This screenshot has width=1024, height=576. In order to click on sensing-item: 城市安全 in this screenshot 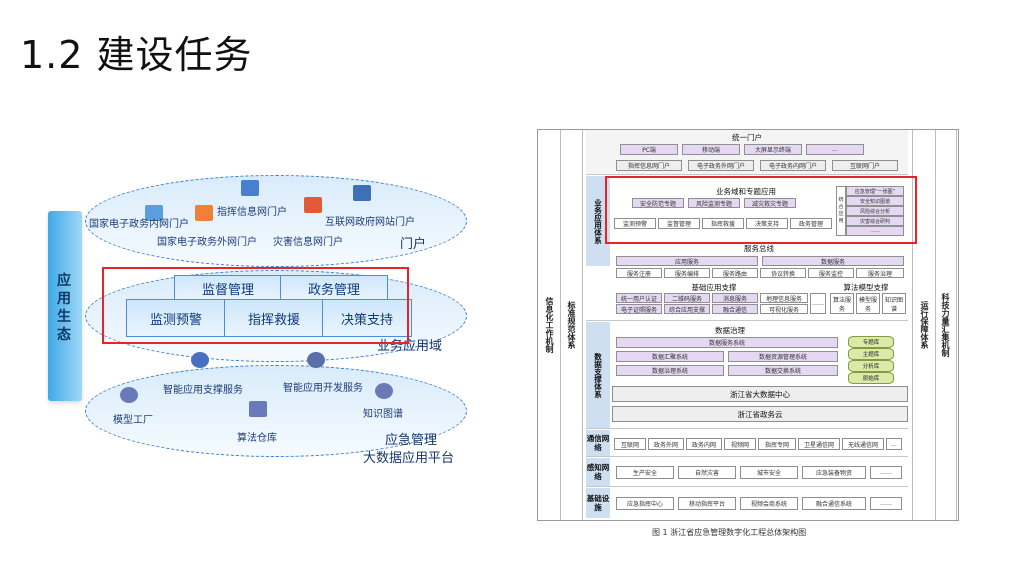, I will do `click(769, 472)`.